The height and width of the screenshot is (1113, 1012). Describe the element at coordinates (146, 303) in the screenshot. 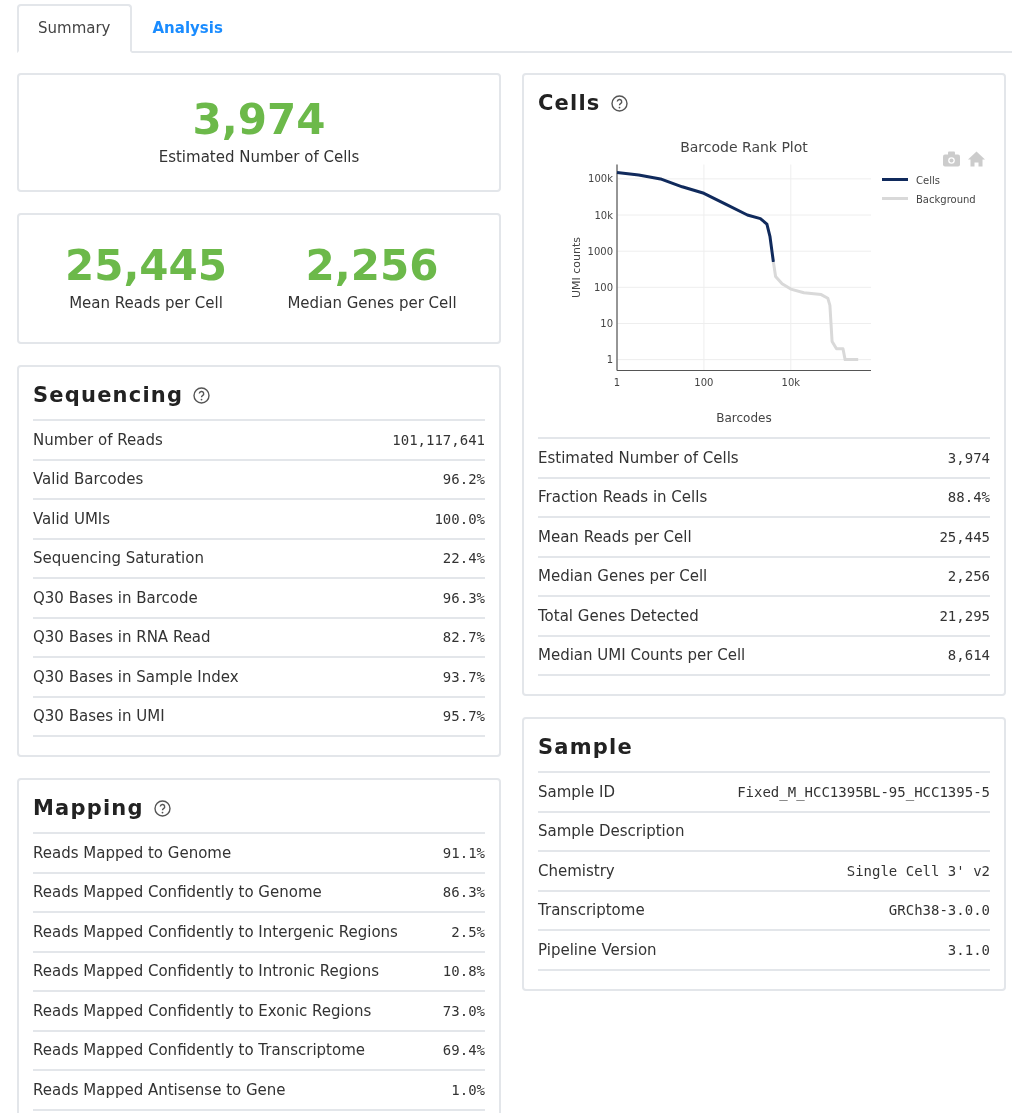

I see `stat-label: Mean Reads per Cell` at that location.